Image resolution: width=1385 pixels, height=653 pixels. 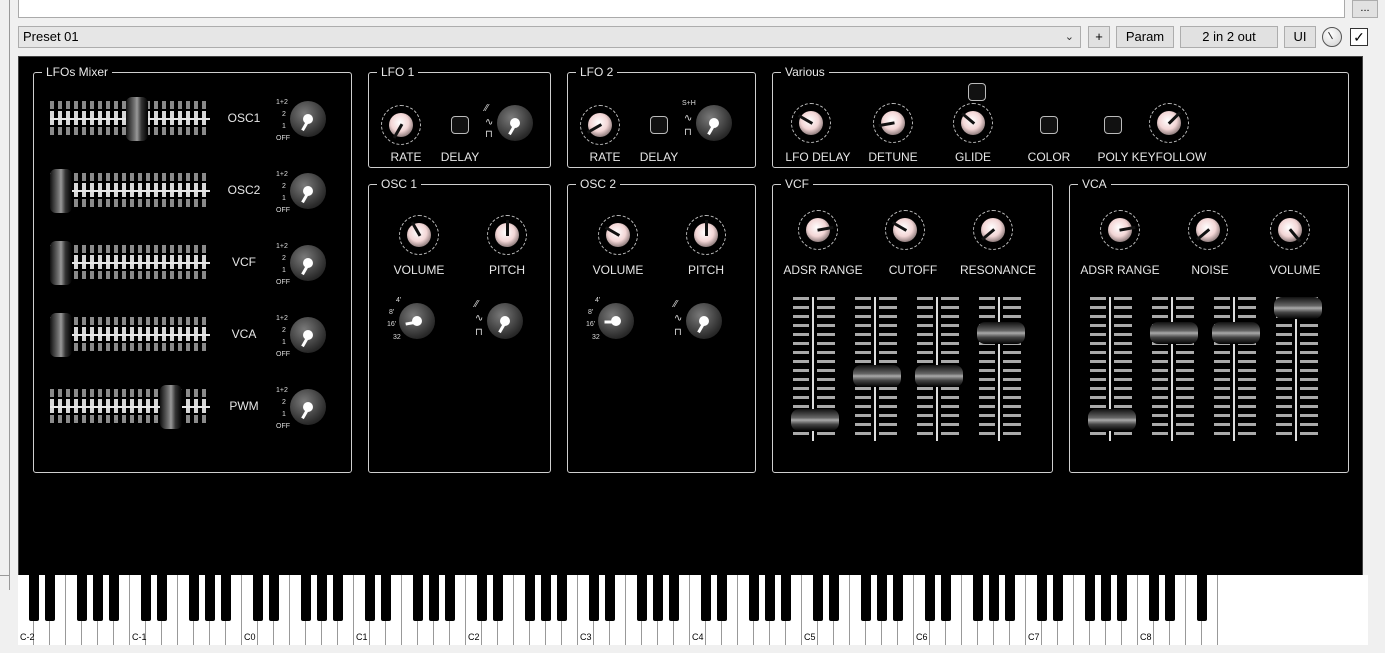 What do you see at coordinates (1113, 125) in the screenshot?
I see `poly-toggle` at bounding box center [1113, 125].